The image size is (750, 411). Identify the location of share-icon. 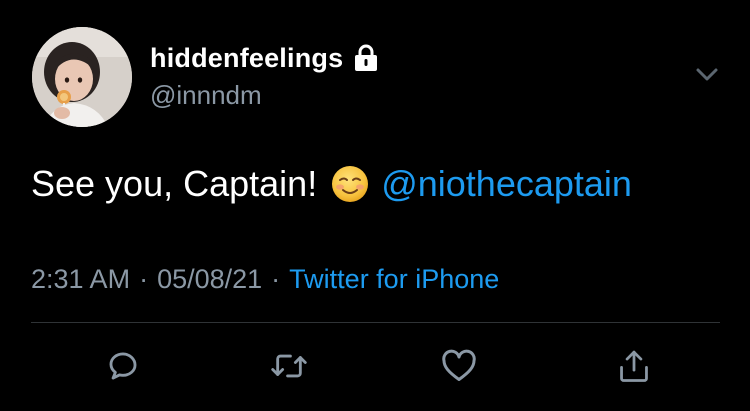
(634, 366).